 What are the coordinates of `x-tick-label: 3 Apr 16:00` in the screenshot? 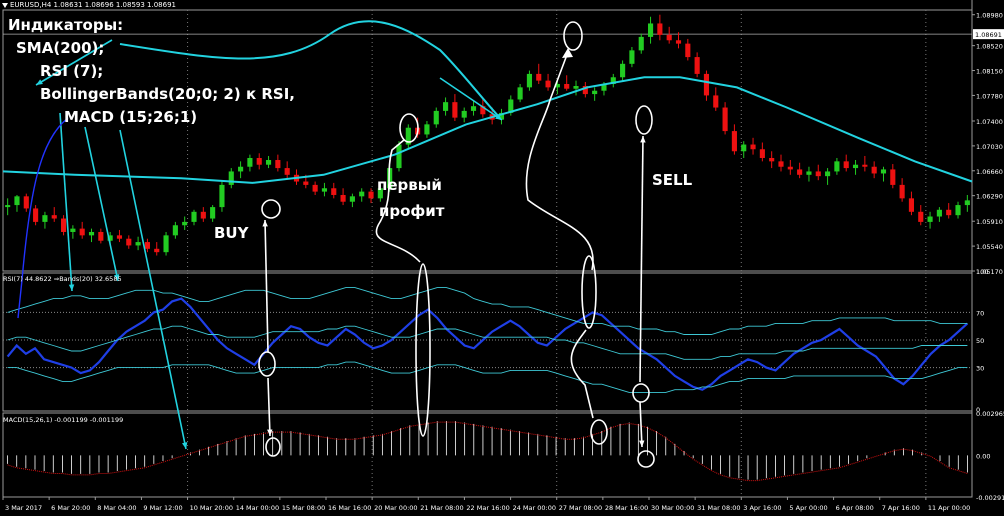 It's located at (762, 508).